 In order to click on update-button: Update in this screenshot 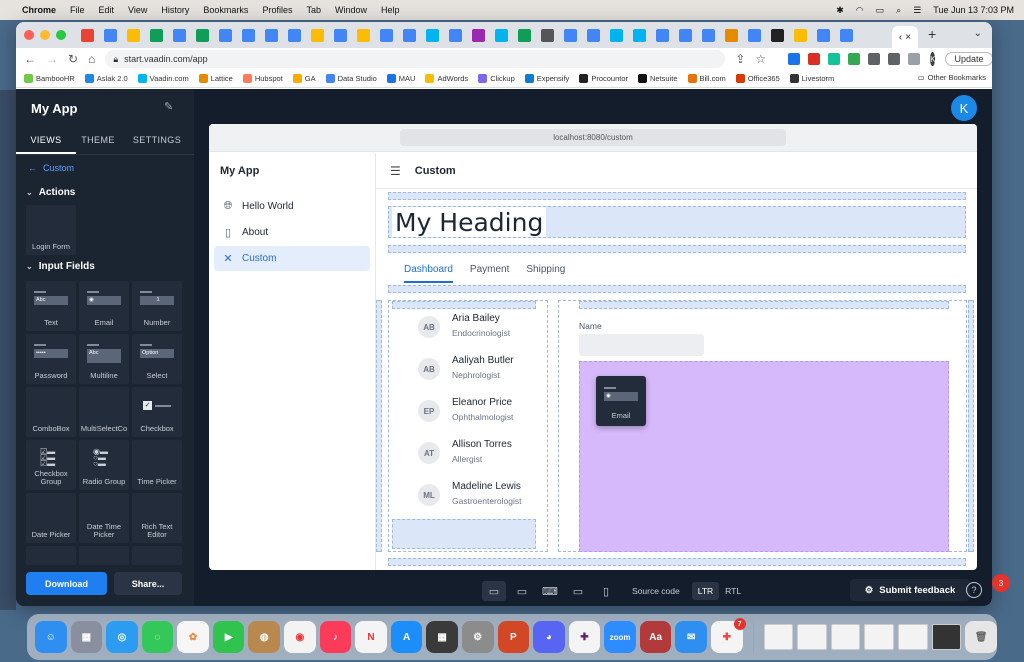, I will do `click(968, 59)`.